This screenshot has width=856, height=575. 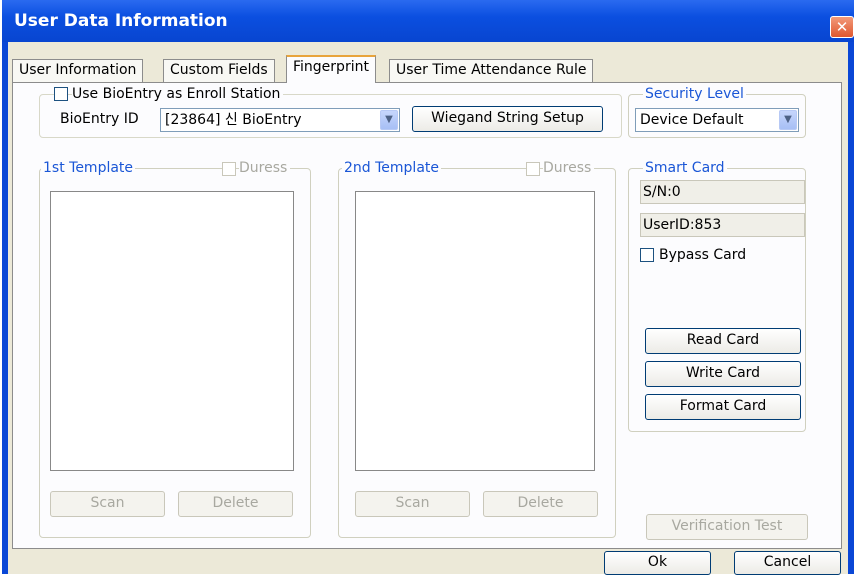 What do you see at coordinates (787, 563) in the screenshot?
I see `cancel-button: Cancel` at bounding box center [787, 563].